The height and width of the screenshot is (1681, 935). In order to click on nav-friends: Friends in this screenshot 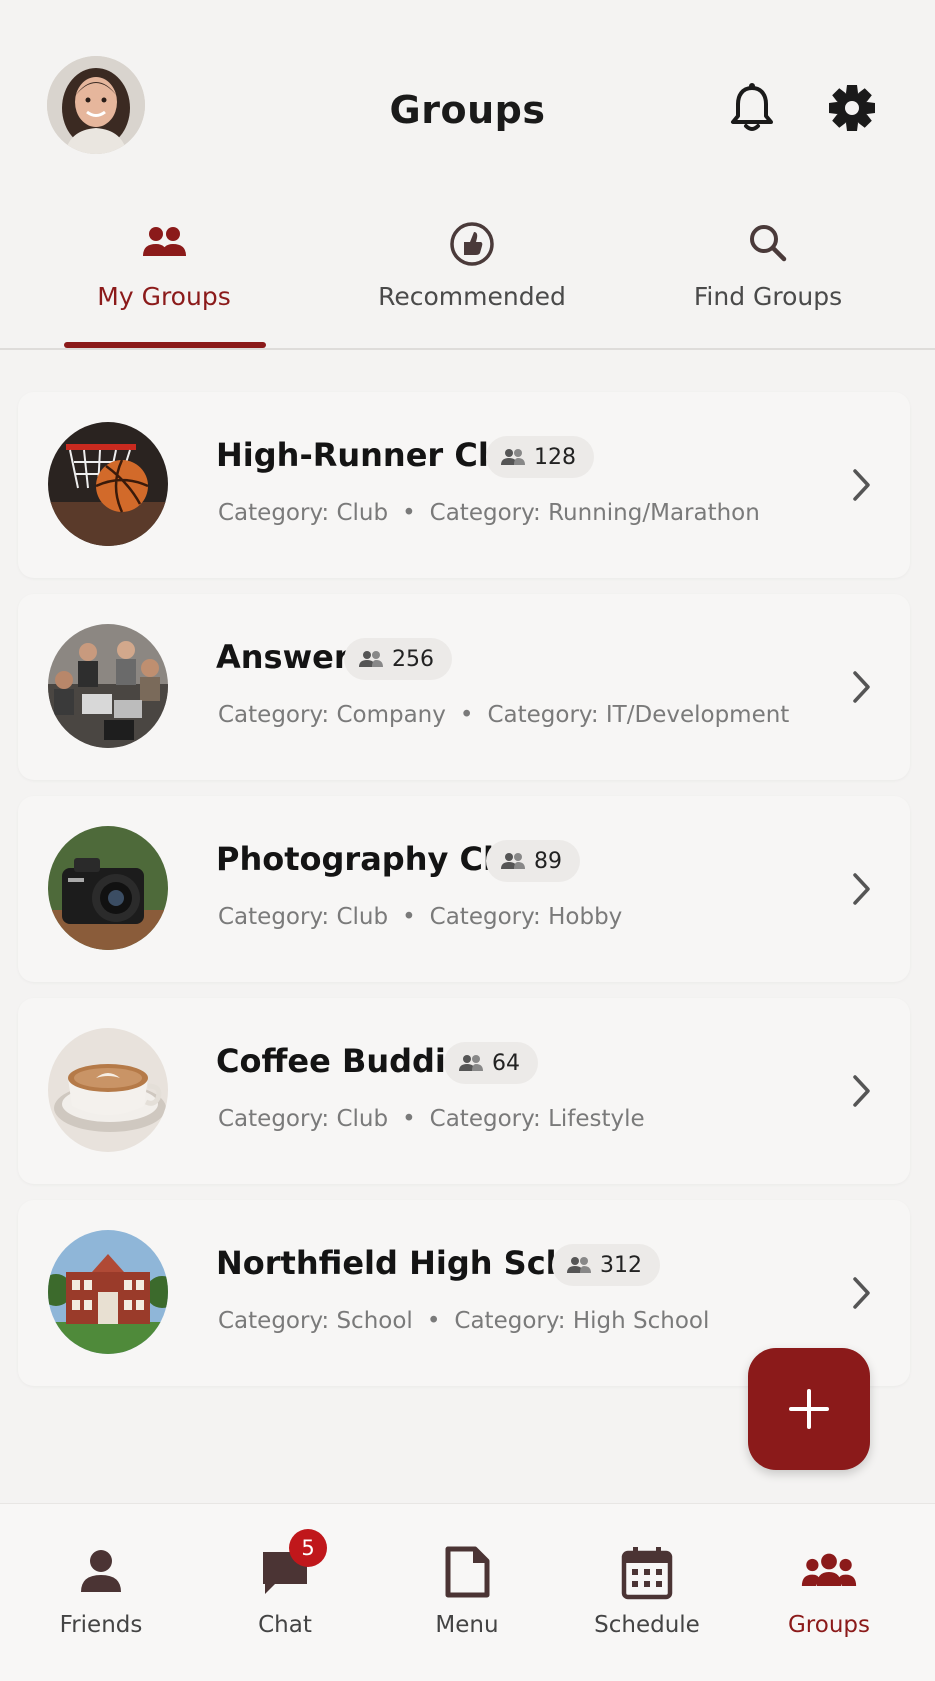, I will do `click(101, 1592)`.